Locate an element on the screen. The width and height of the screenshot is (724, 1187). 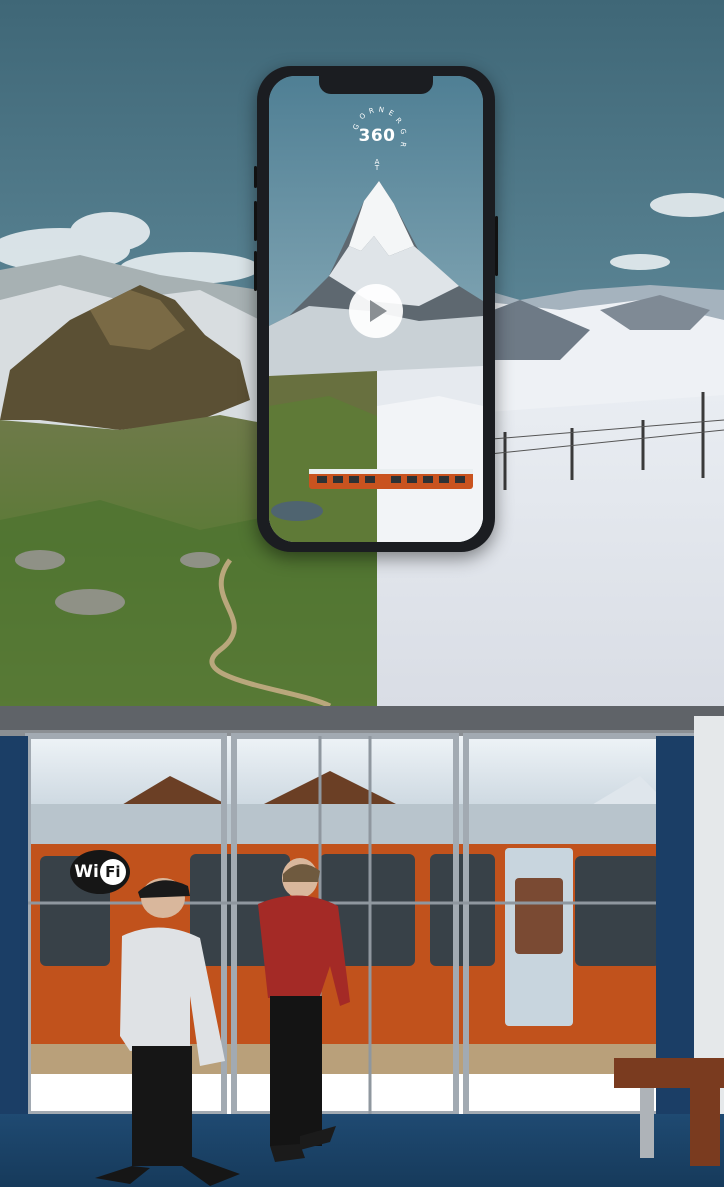
svg-text: O is located at coordinates (363, 116).